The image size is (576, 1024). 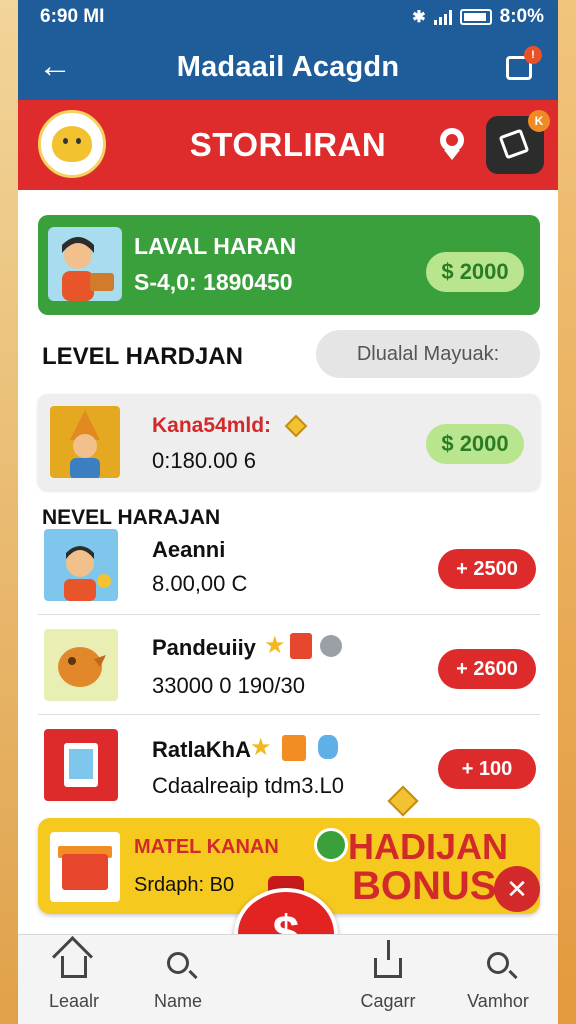 What do you see at coordinates (428, 354) in the screenshot?
I see `search-input: Dlualal Mayuak:` at bounding box center [428, 354].